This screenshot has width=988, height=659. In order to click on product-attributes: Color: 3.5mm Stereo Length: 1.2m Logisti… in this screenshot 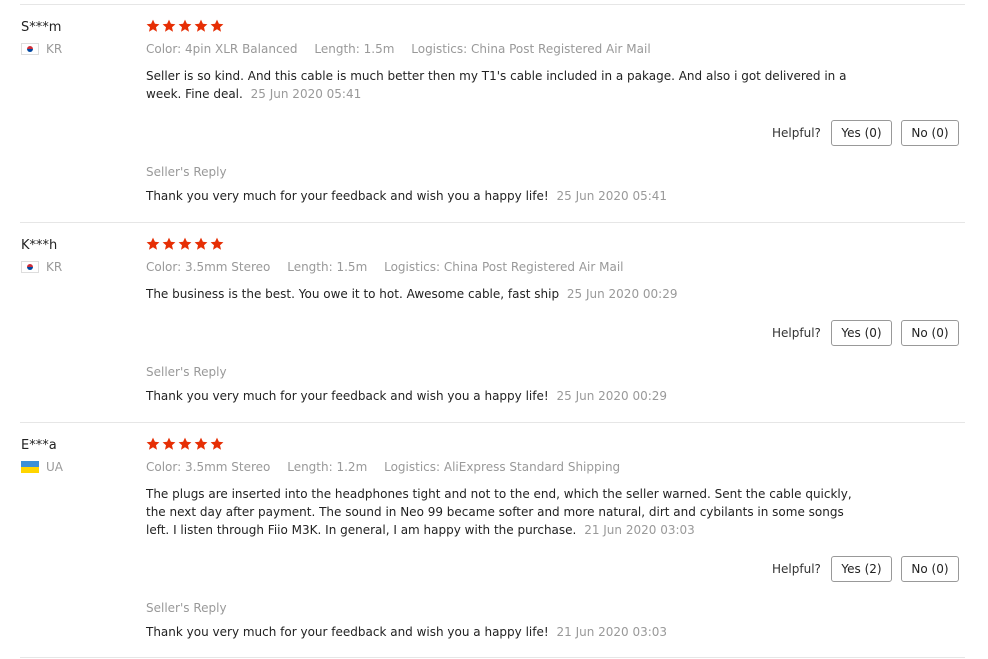, I will do `click(389, 467)`.